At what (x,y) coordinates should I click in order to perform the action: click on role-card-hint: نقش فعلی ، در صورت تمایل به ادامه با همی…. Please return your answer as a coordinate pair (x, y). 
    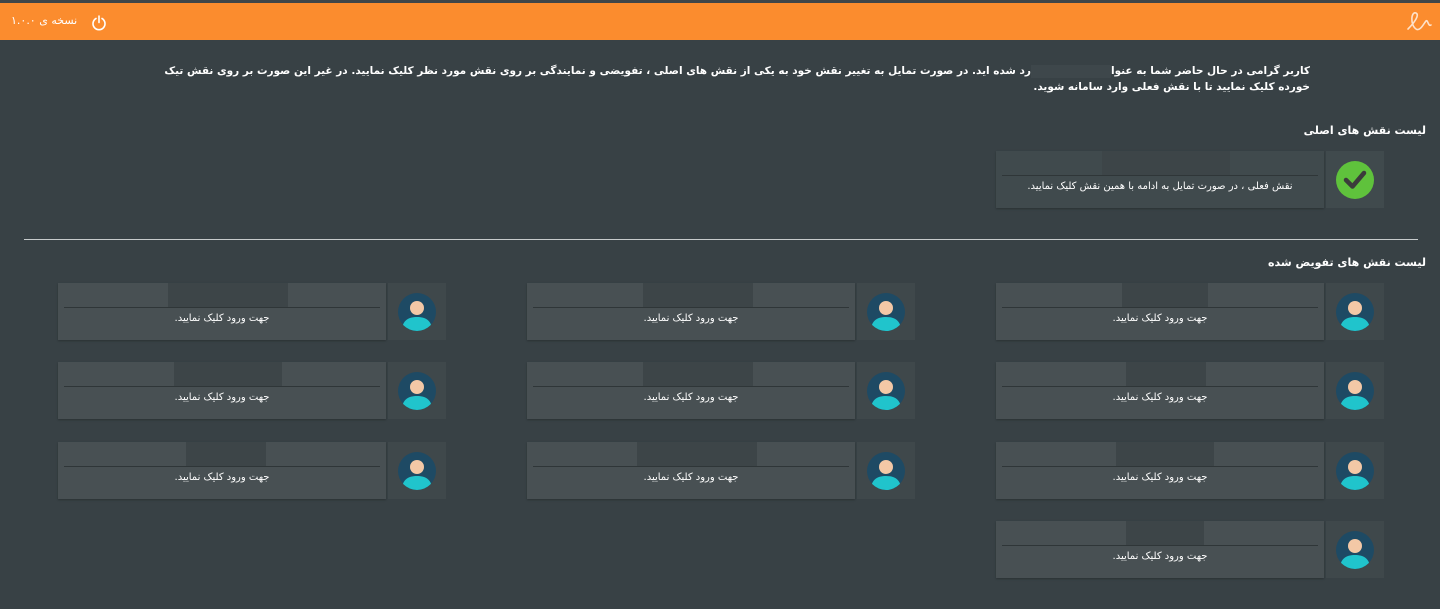
    Looking at the image, I should click on (1160, 186).